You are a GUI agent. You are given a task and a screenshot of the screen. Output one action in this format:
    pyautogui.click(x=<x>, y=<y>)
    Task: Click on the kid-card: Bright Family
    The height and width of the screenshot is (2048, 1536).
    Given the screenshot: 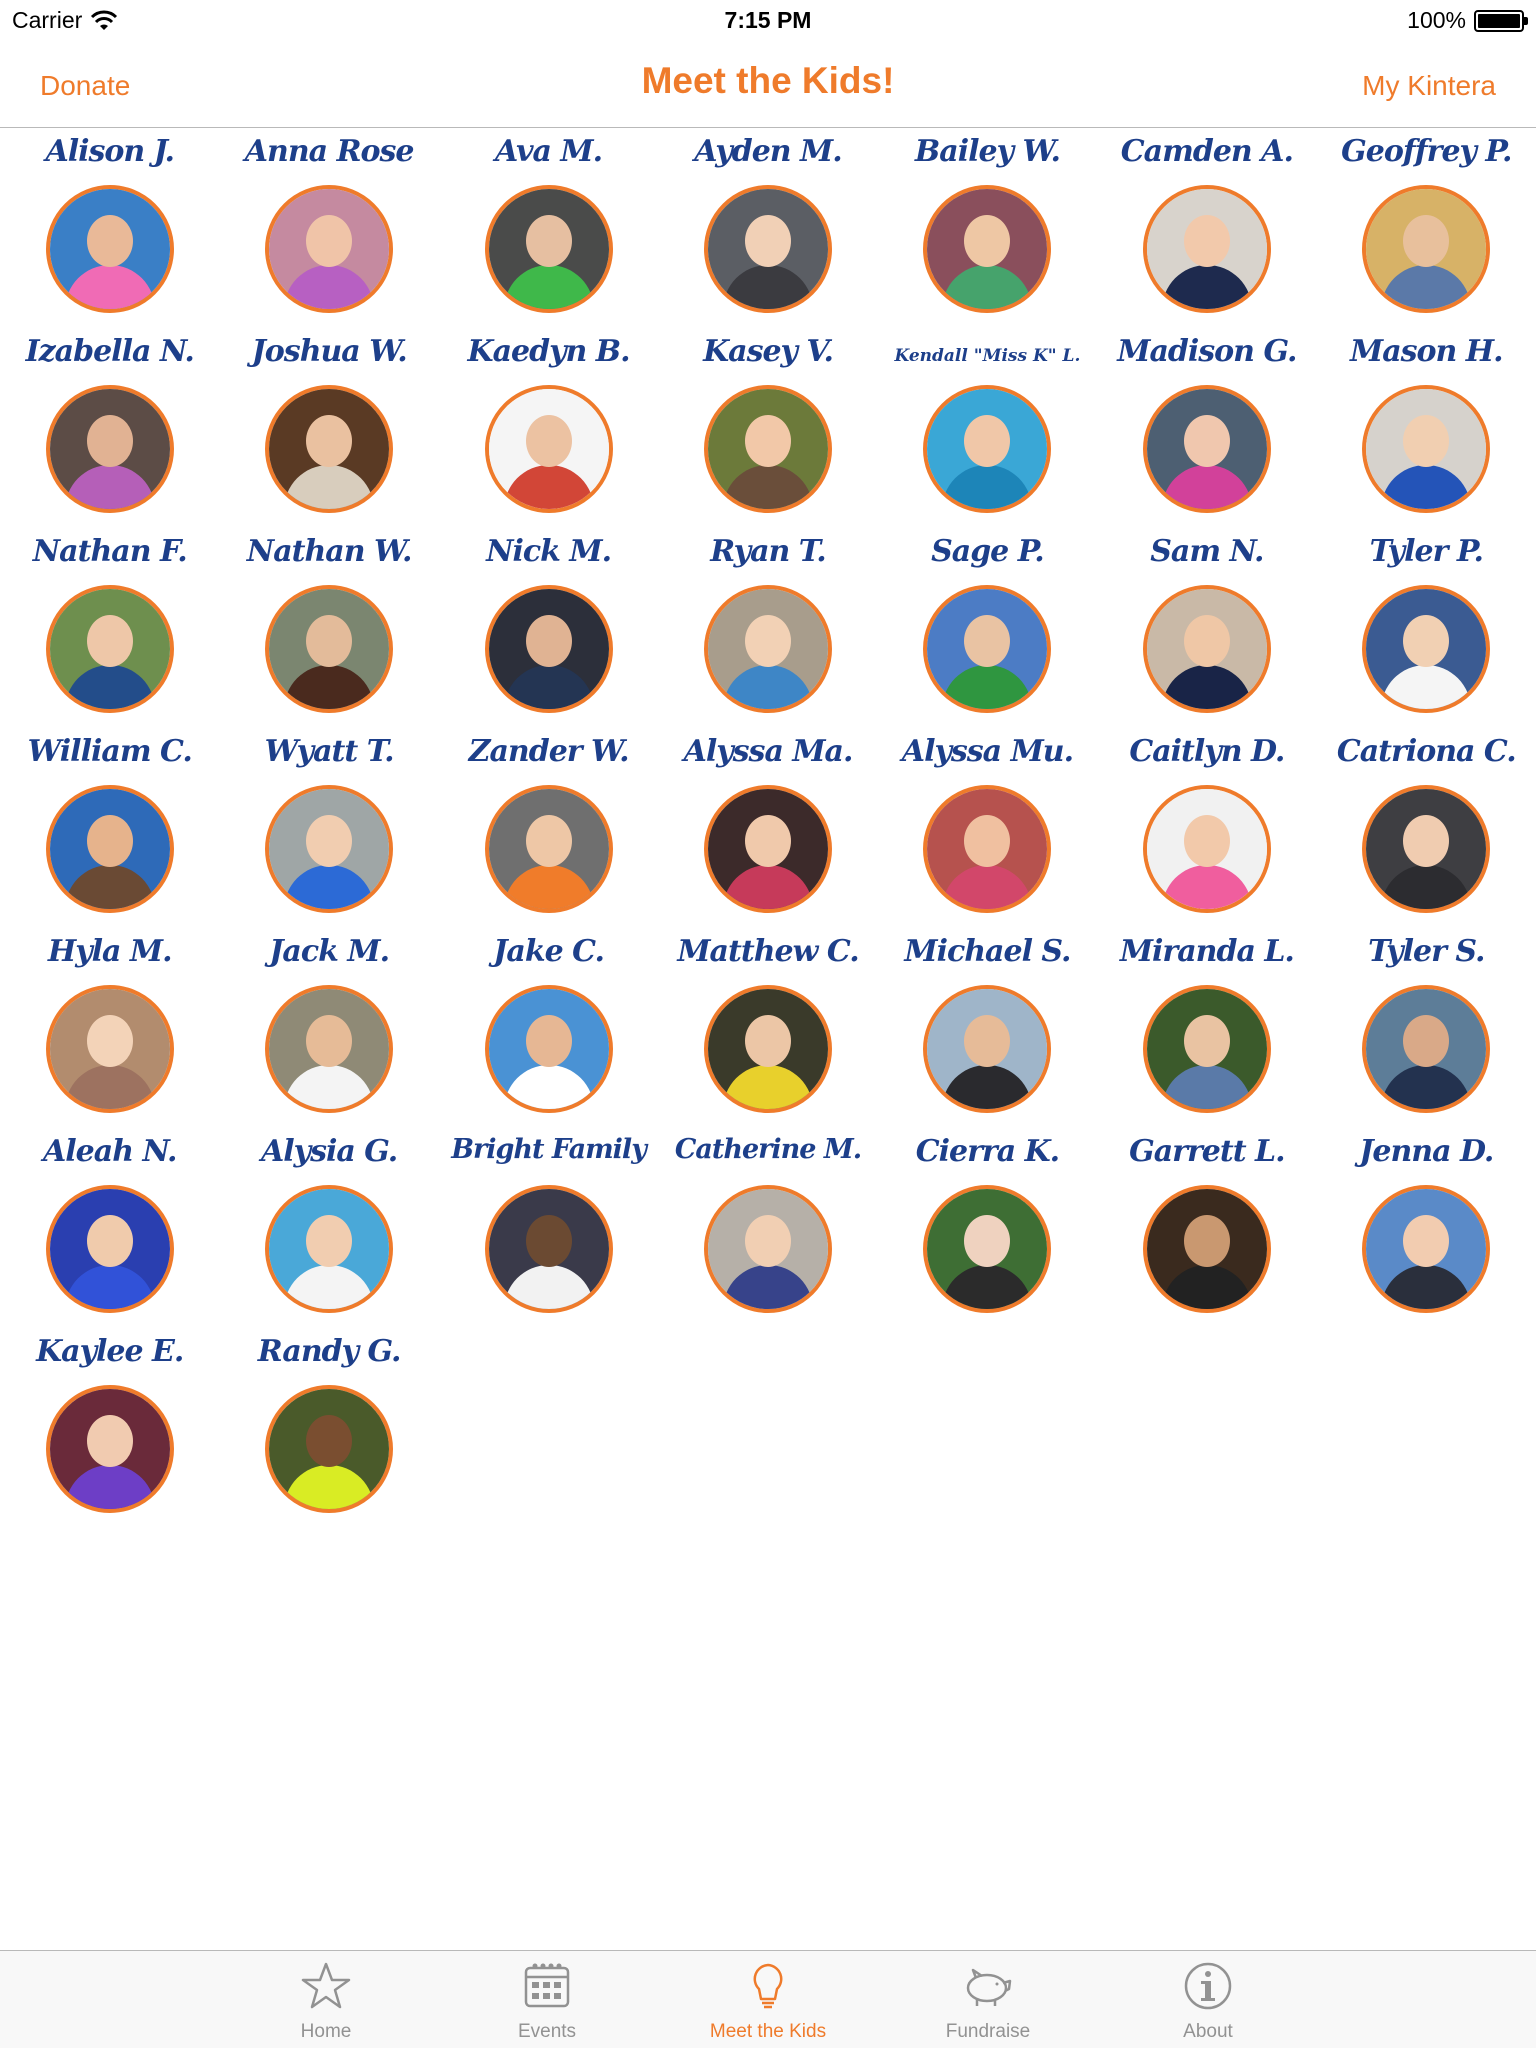 What is the action you would take?
    pyautogui.click(x=548, y=1230)
    